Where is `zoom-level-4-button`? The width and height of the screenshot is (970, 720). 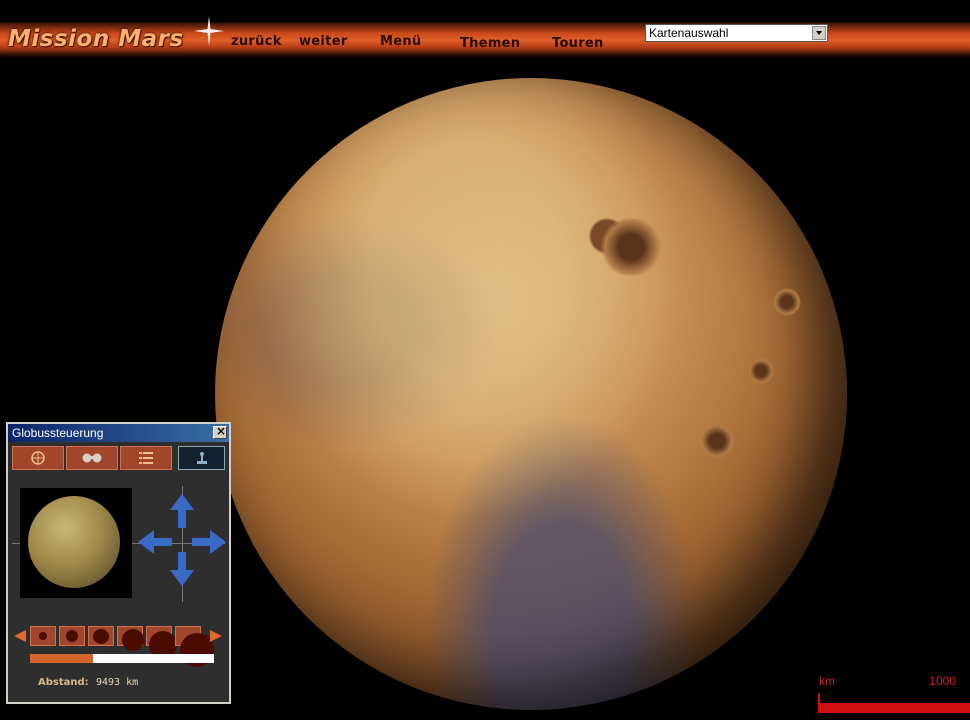 zoom-level-4-button is located at coordinates (130, 638).